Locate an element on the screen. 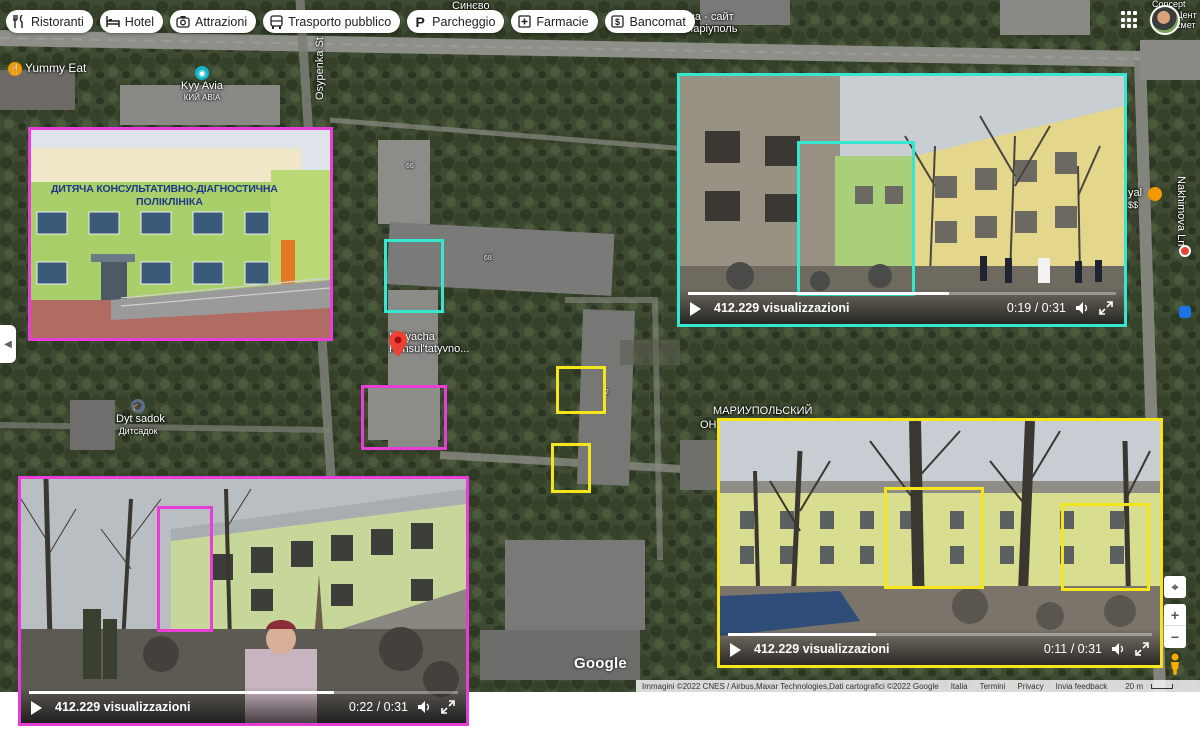 Image resolution: width=1200 pixels, height=736 pixels. chip-hotel: Hotel is located at coordinates (131, 21).